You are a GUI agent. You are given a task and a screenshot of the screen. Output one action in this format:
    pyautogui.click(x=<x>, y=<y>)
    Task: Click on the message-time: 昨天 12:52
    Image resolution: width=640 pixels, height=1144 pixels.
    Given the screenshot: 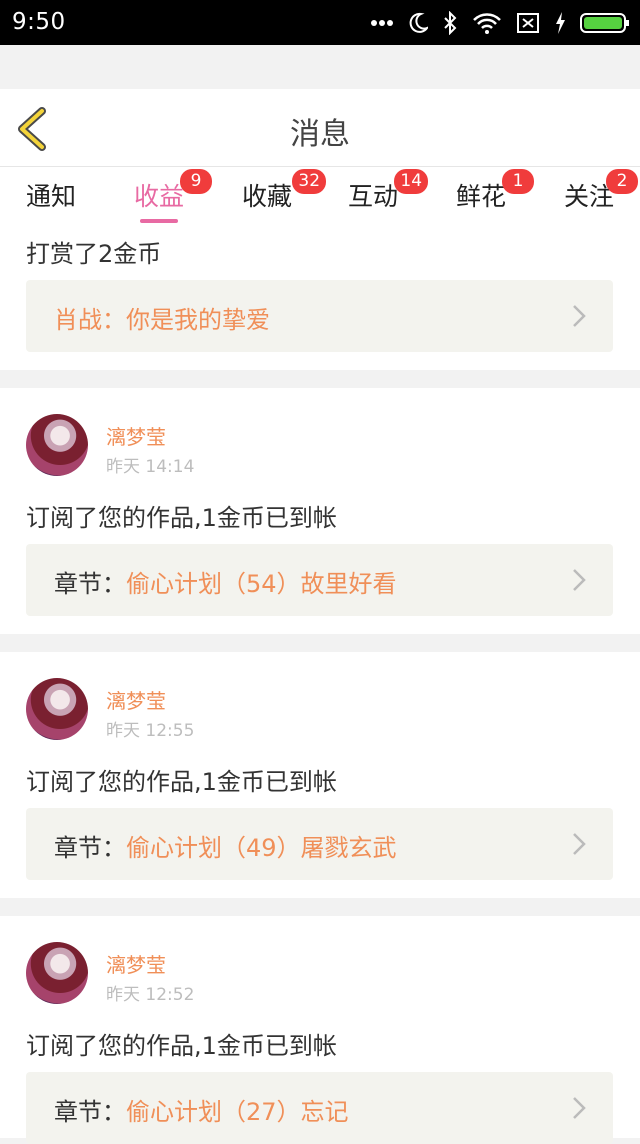 What is the action you would take?
    pyautogui.click(x=150, y=995)
    